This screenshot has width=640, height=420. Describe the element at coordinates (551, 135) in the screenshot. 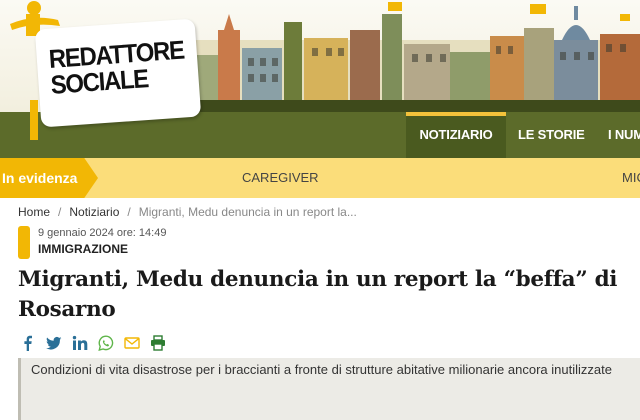

I see `nav-item-le-storie: LE STORIE` at that location.